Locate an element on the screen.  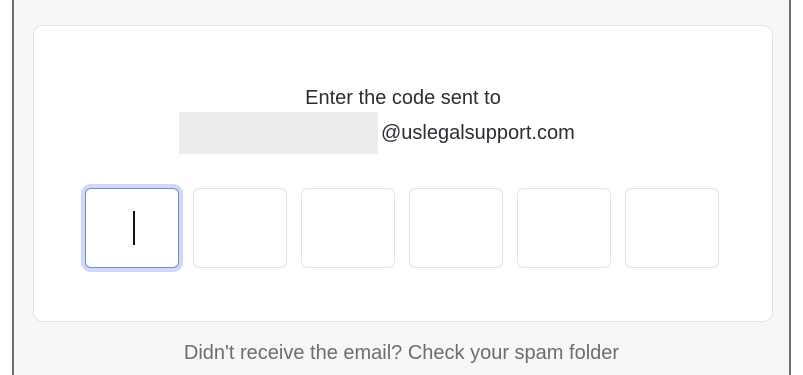
redacted-email-local-part is located at coordinates (278, 133).